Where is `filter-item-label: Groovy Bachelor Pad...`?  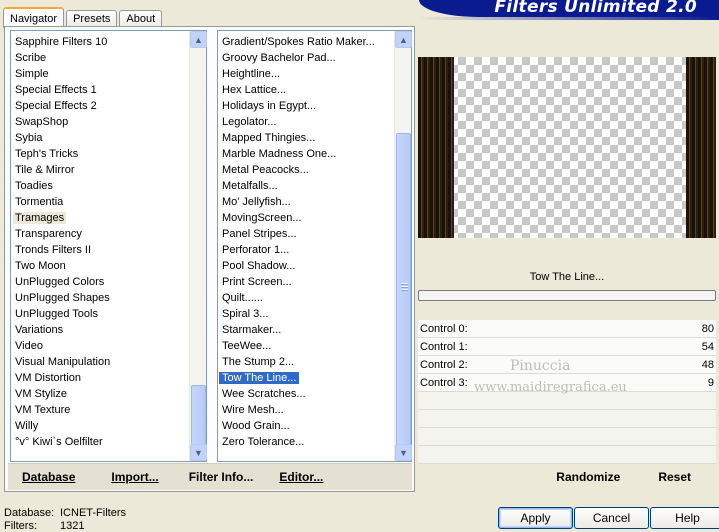 filter-item-label: Groovy Bachelor Pad... is located at coordinates (279, 58).